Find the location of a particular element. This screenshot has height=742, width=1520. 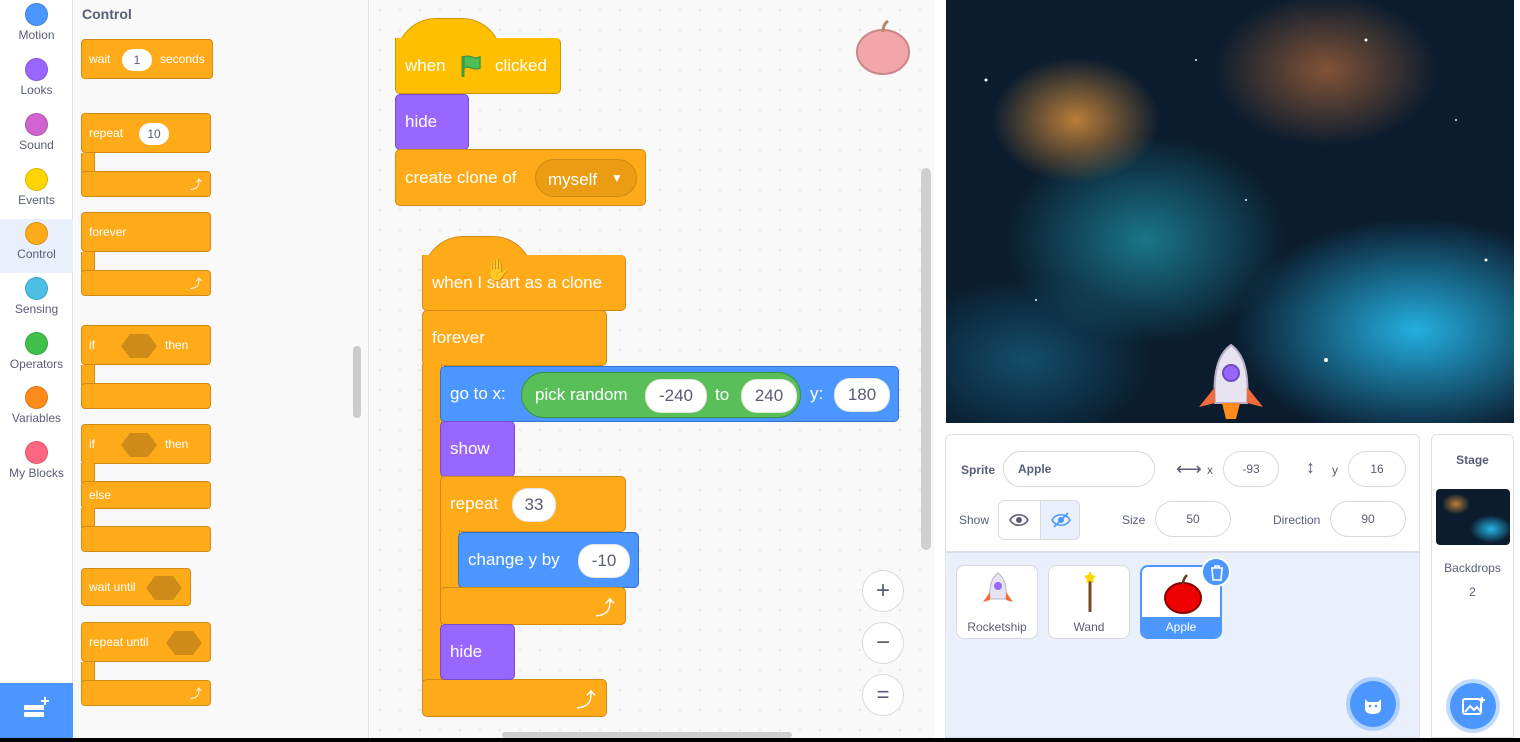

block-text: y: is located at coordinates (817, 393).